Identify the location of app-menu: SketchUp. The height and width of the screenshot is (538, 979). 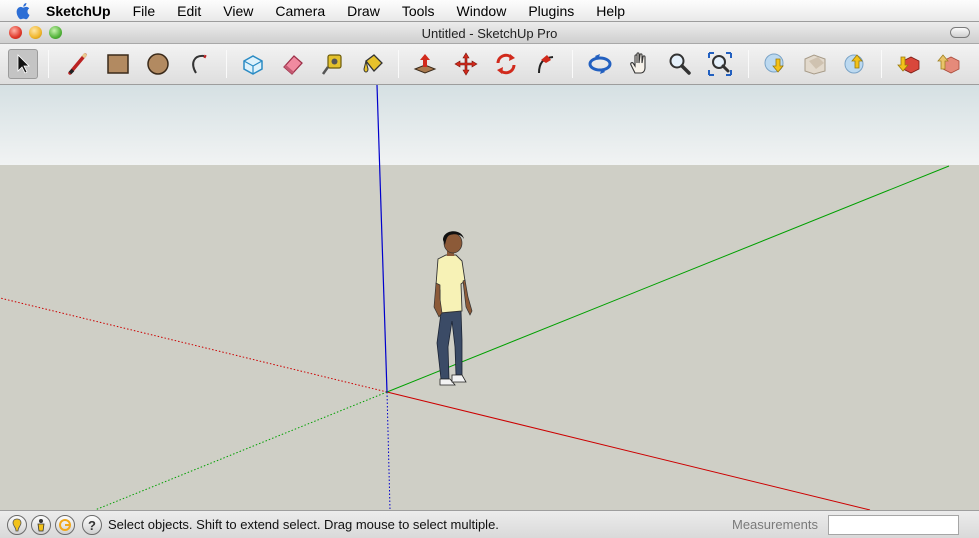
(78, 11).